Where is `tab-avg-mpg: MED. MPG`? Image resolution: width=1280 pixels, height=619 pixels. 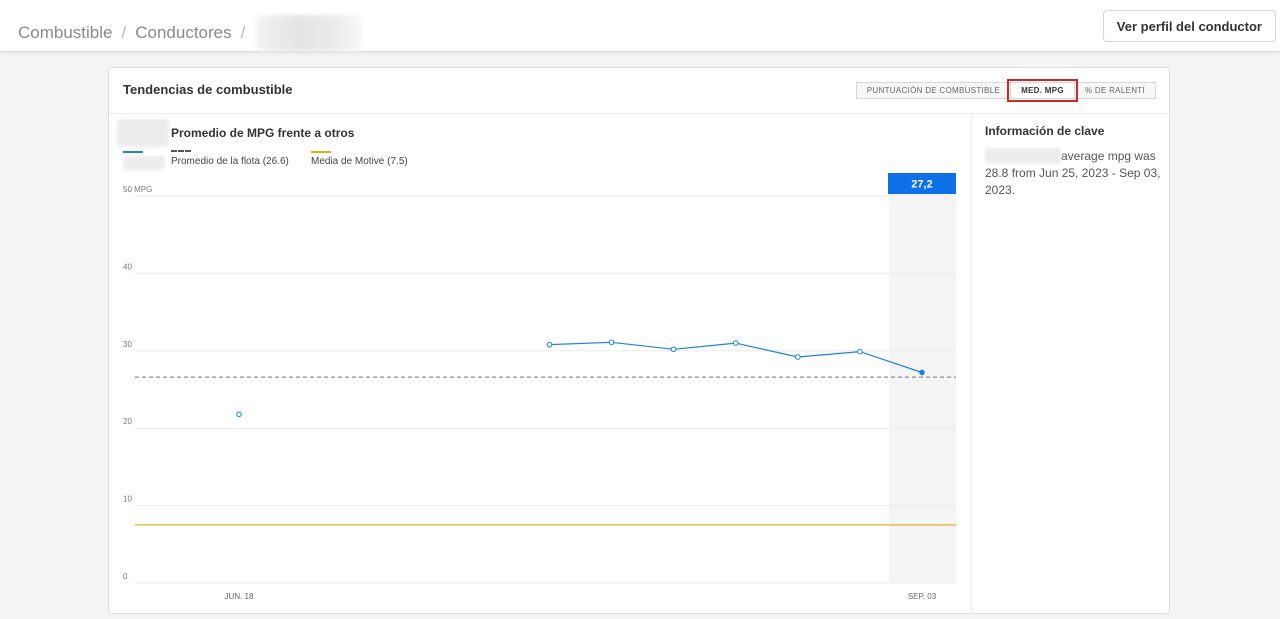 tab-avg-mpg: MED. MPG is located at coordinates (1042, 90).